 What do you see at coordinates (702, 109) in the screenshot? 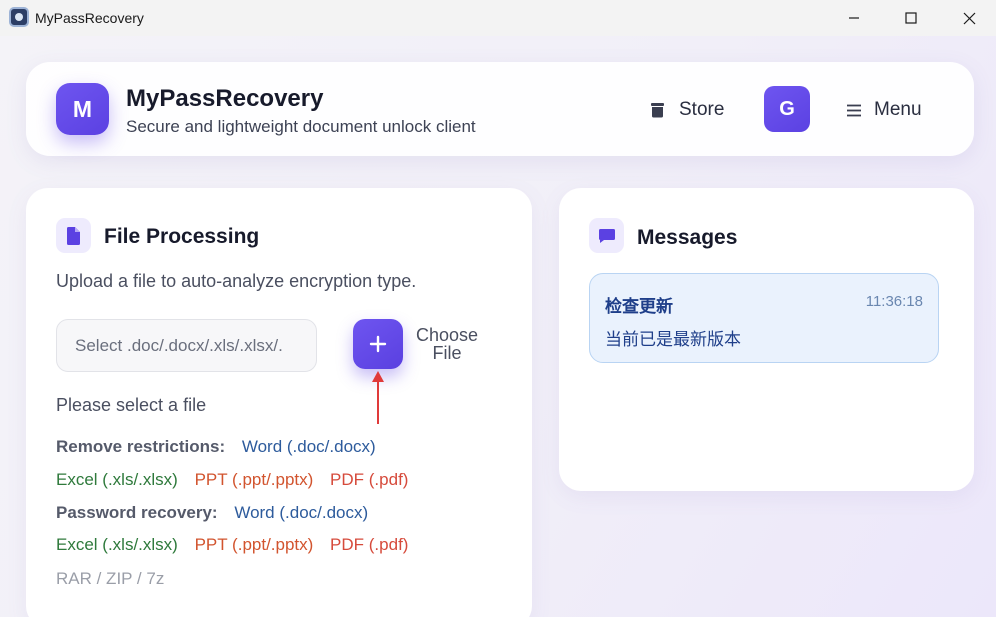
I see `store-label: Store` at bounding box center [702, 109].